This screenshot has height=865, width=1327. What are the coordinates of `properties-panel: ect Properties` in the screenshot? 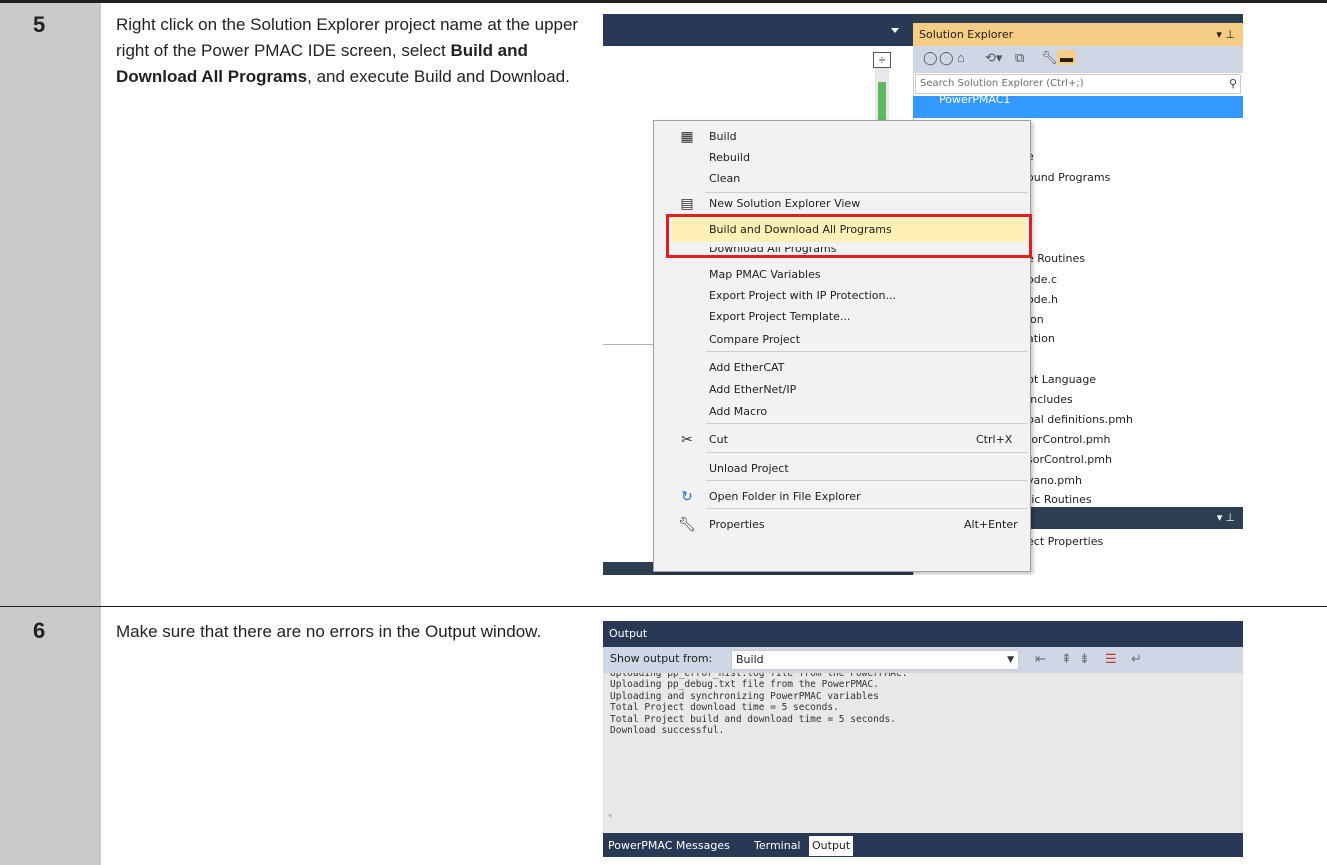 It's located at (1135, 542).